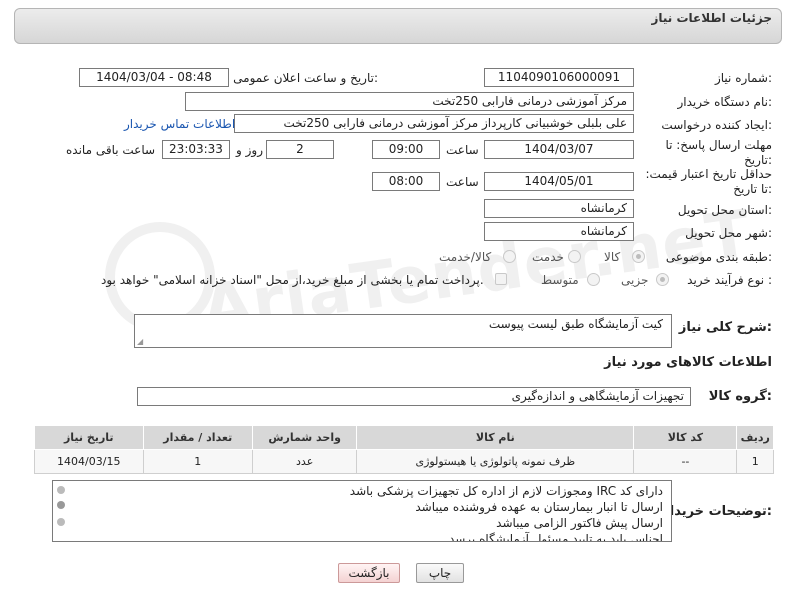 This screenshot has width=788, height=598. Describe the element at coordinates (61, 505) in the screenshot. I see `scroll-thumb` at that location.